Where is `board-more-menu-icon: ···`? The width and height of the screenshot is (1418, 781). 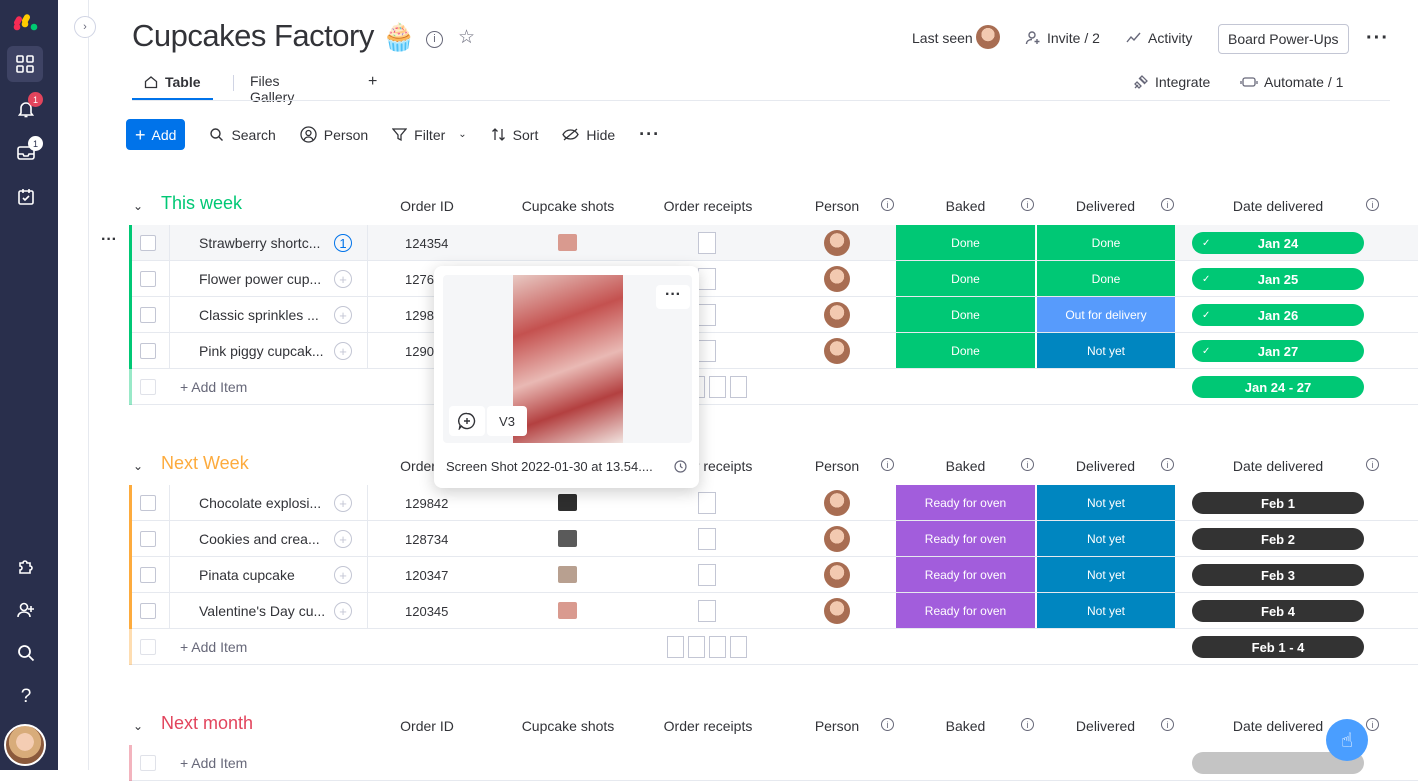 board-more-menu-icon: ··· is located at coordinates (1377, 38).